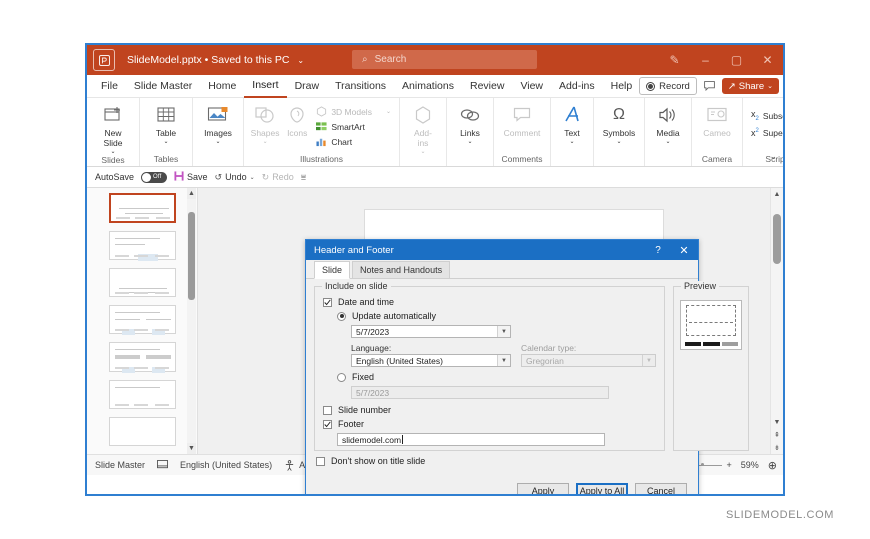  What do you see at coordinates (226, 465) in the screenshot?
I see `language-label: English (United States)` at bounding box center [226, 465].